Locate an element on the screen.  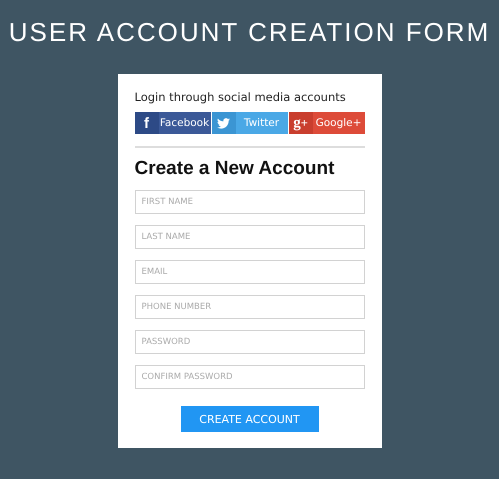
twitter-button: Twitter is located at coordinates (250, 123).